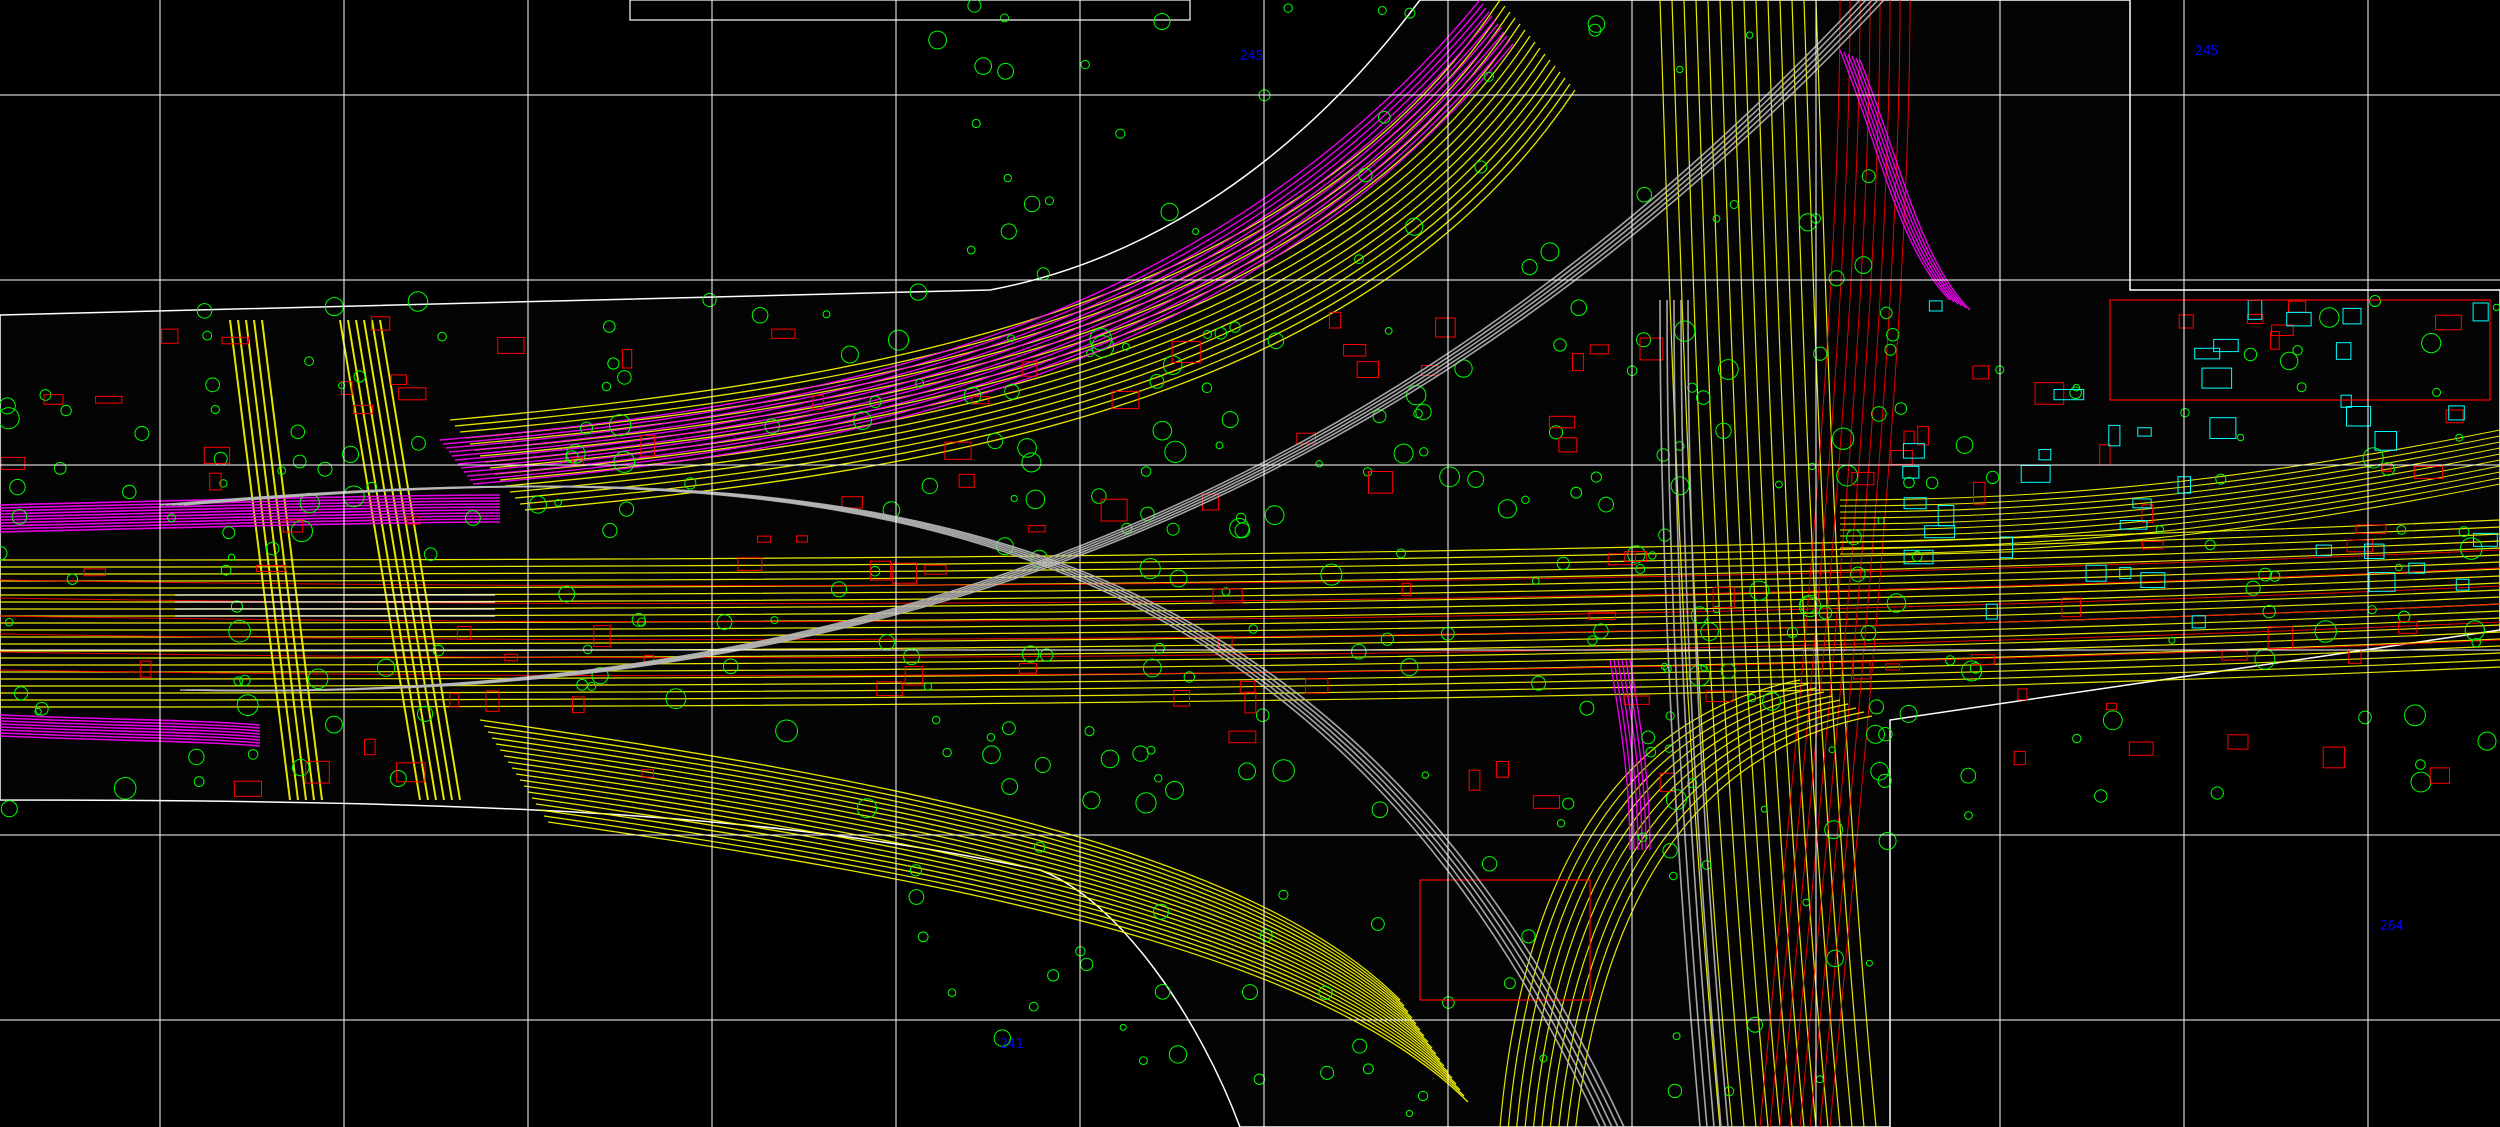  Describe the element at coordinates (1011, 1044) in the screenshot. I see `sheet-label: 241` at that location.